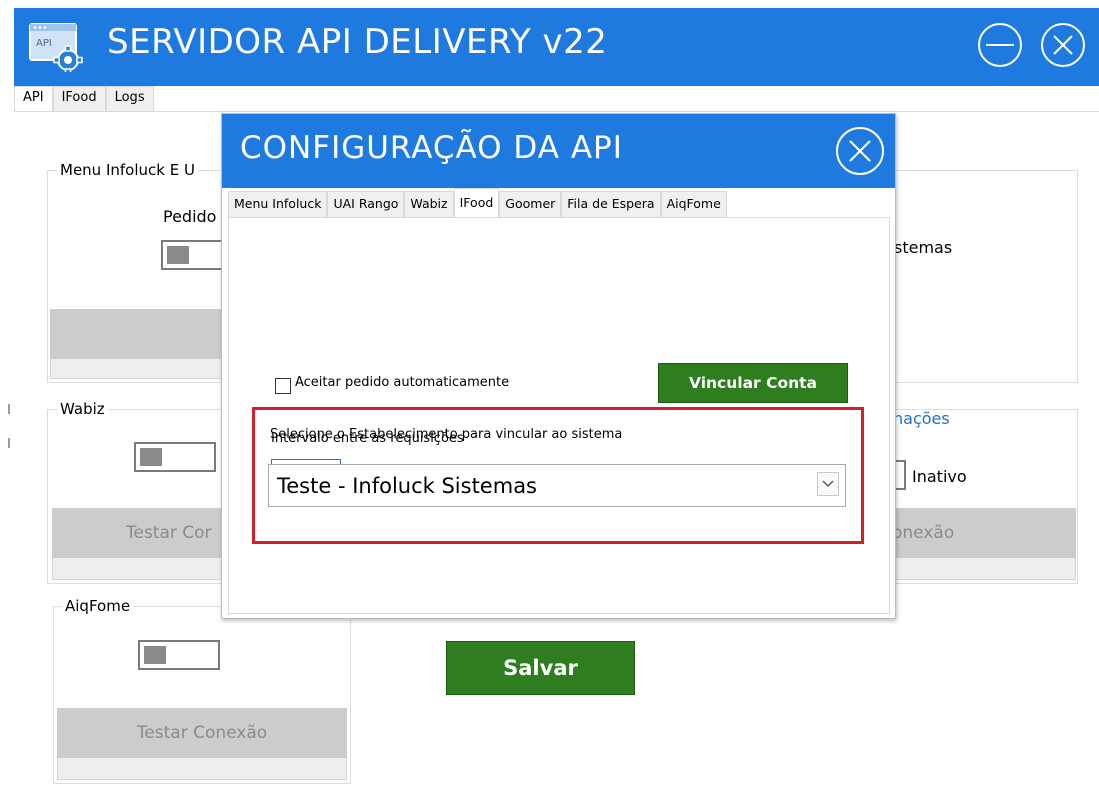 The height and width of the screenshot is (809, 1099). What do you see at coordinates (283, 386) in the screenshot?
I see `auto-accept-checkbox` at bounding box center [283, 386].